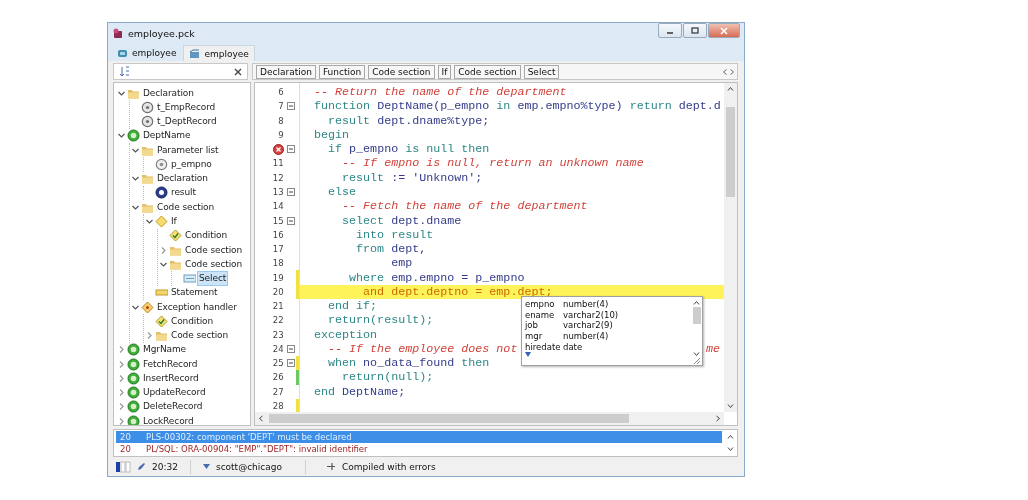 The image size is (1028, 500). I want to click on suggestion-item: hiredate date, so click(606, 346).